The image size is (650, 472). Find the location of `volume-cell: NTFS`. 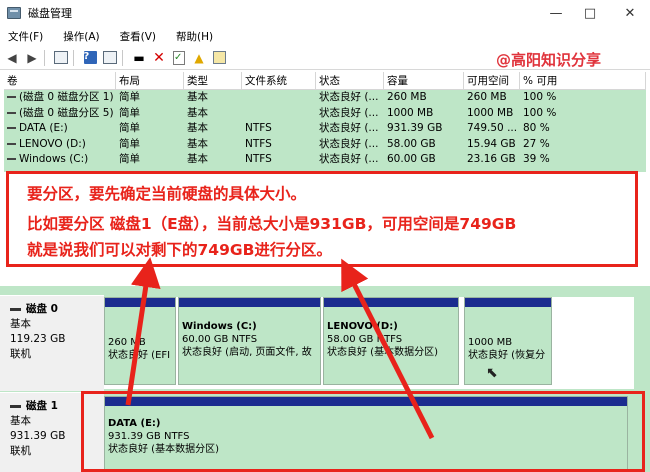

volume-cell: NTFS is located at coordinates (279, 160).